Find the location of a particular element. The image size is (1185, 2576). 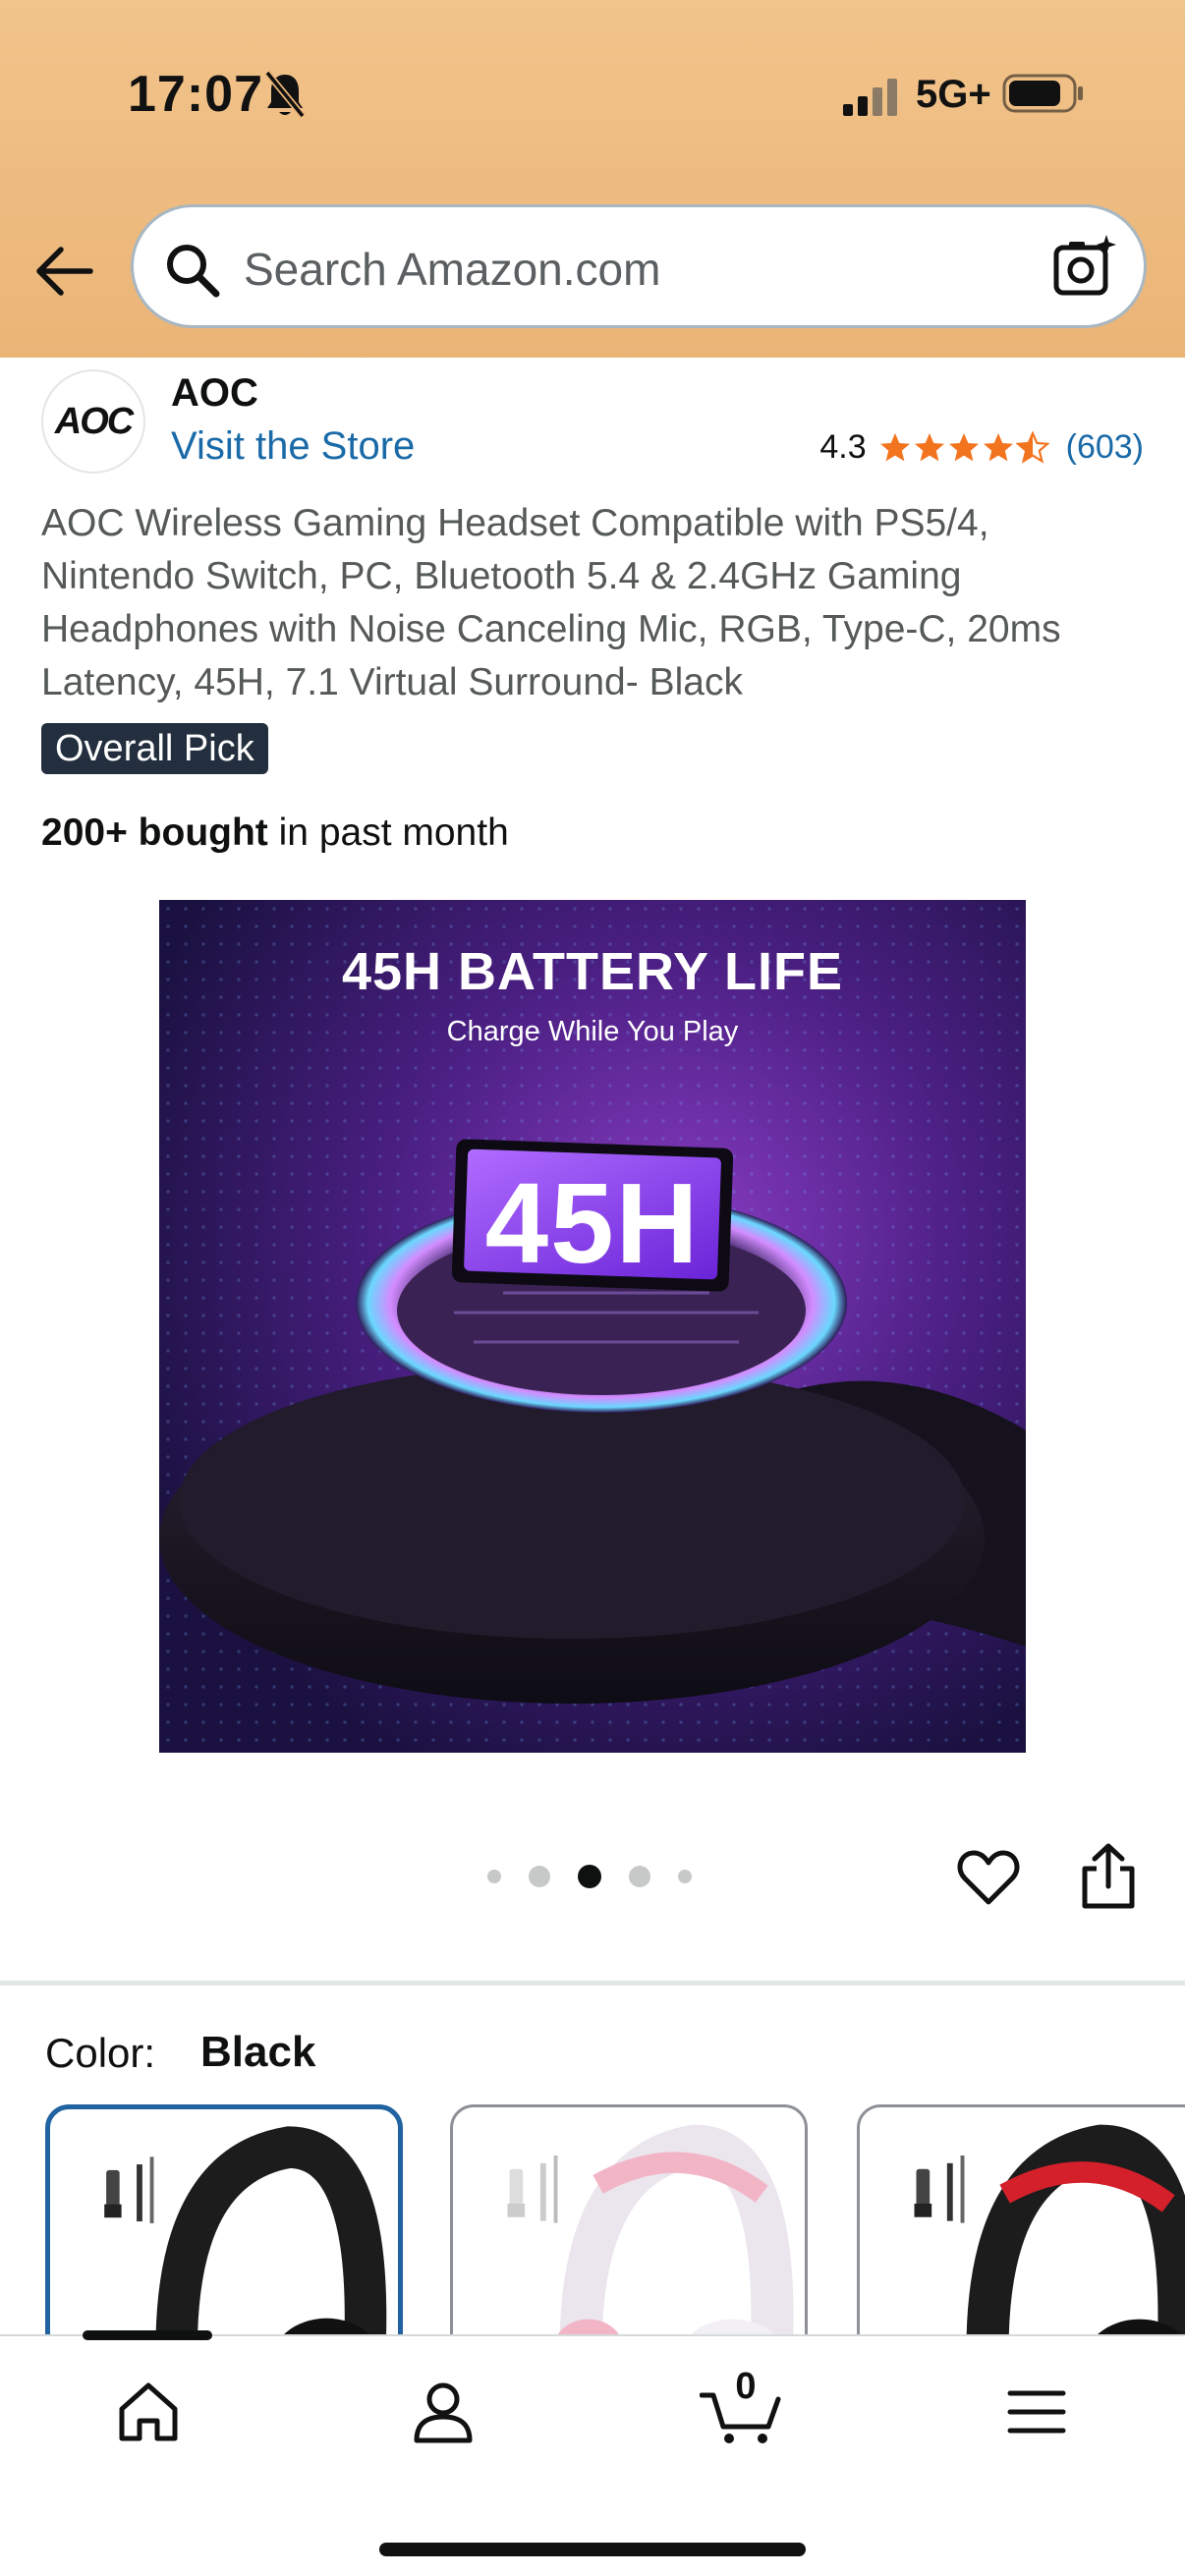

color-value: Black is located at coordinates (258, 2052).